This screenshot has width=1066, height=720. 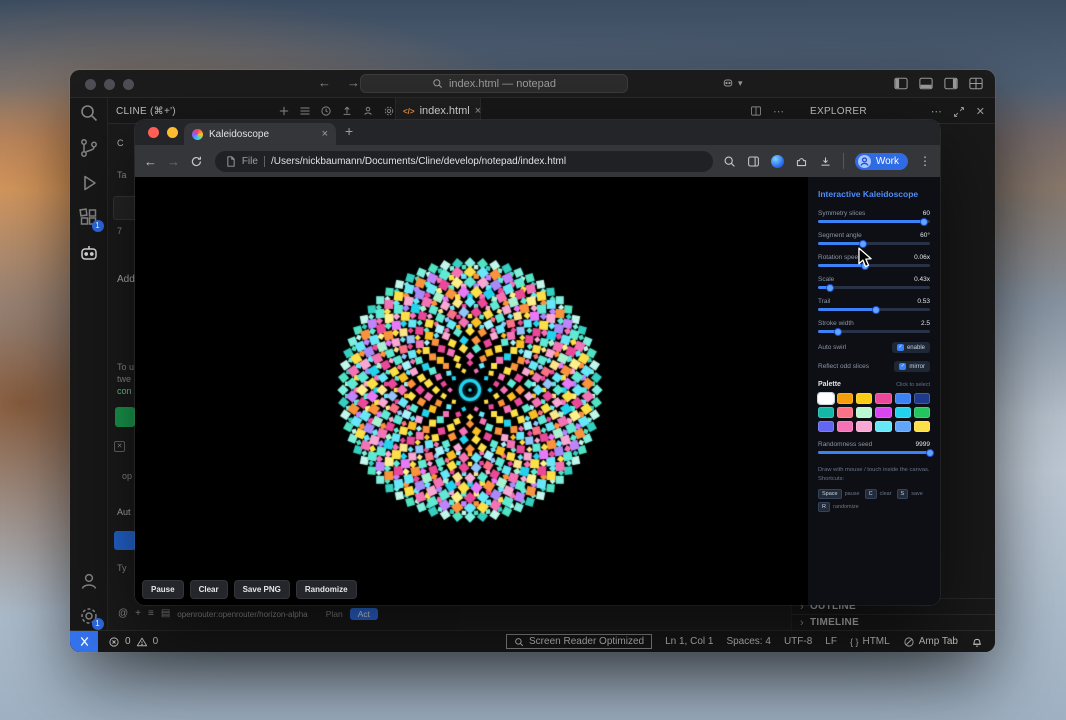 What do you see at coordinates (326, 111) in the screenshot?
I see `history-icon` at bounding box center [326, 111].